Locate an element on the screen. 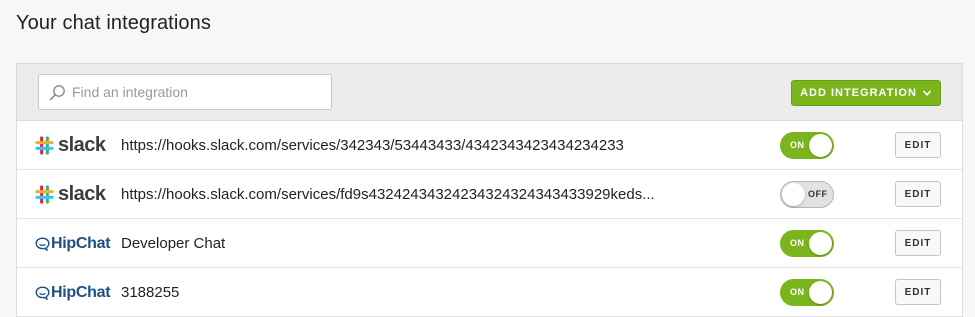  add-integration-button: ADD INTEGRATION is located at coordinates (866, 93).